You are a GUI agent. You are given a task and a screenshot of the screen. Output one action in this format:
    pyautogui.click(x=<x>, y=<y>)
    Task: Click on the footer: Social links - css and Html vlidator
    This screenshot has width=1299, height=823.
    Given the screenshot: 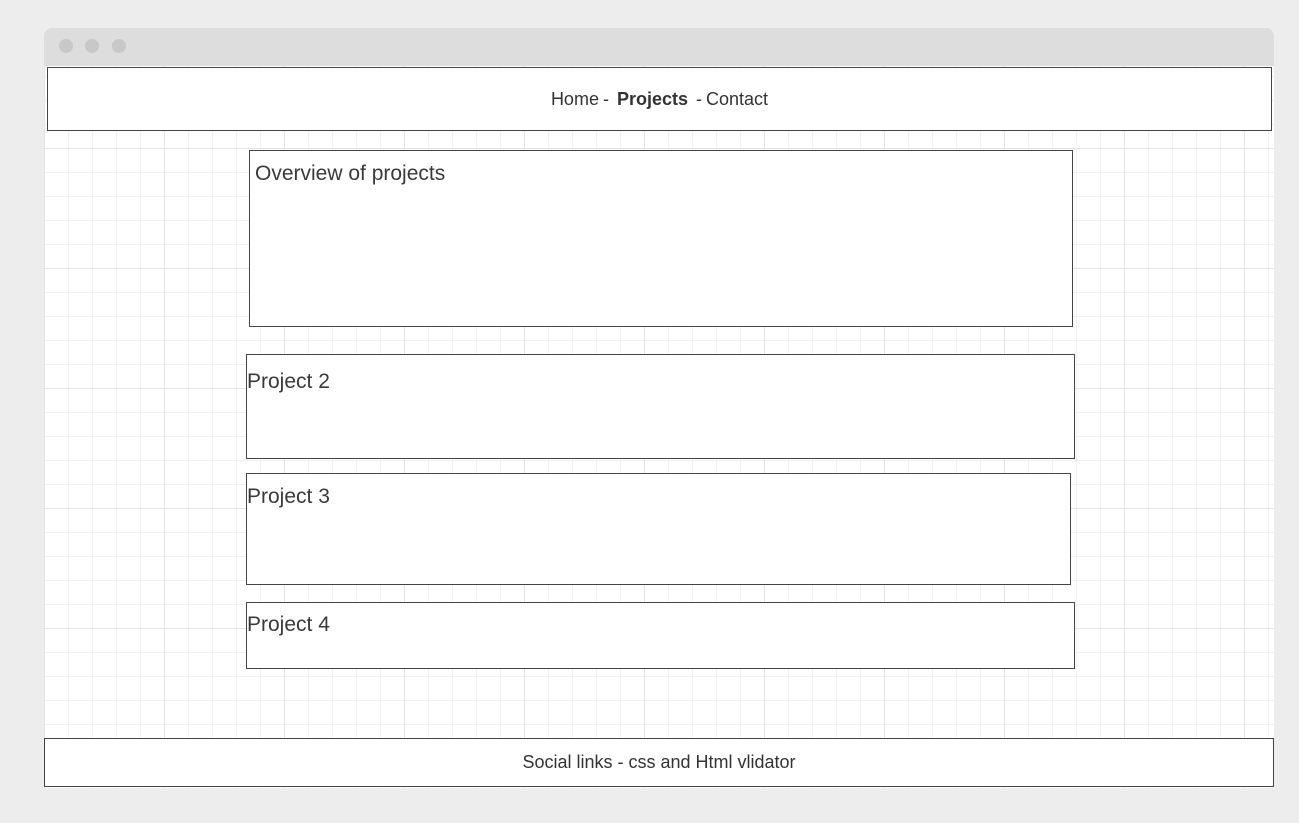 What is the action you would take?
    pyautogui.click(x=659, y=762)
    